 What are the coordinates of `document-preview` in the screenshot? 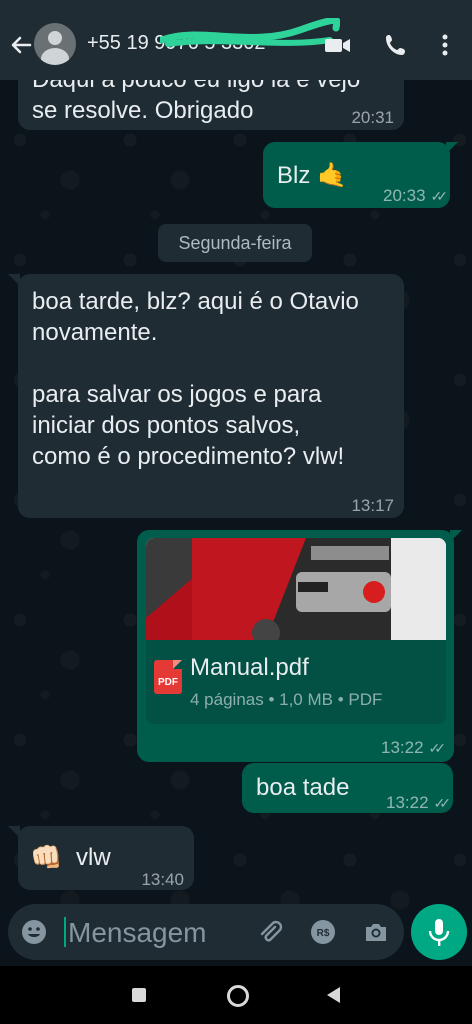 It's located at (296, 589).